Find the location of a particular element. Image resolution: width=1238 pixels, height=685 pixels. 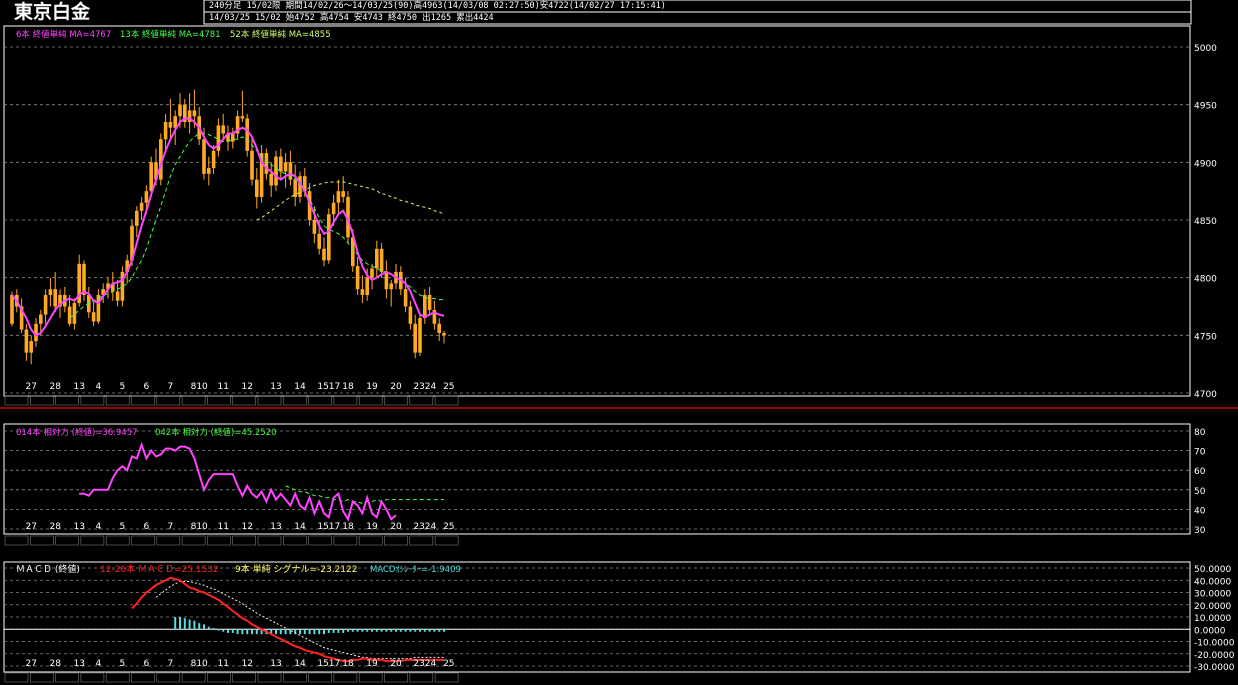

rsi-y-tick-label: 60 is located at coordinates (1200, 472).